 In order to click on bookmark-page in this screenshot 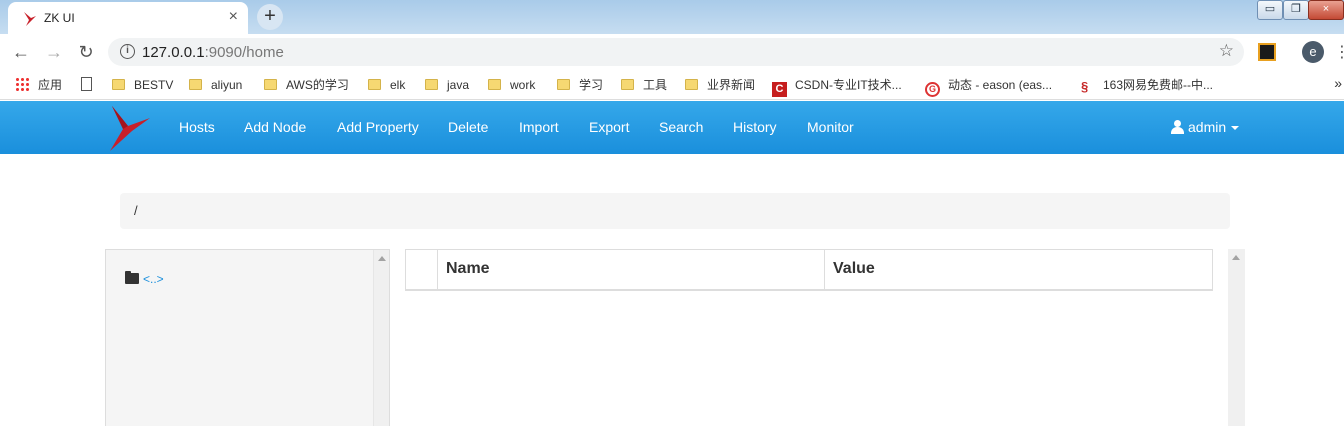, I will do `click(86, 85)`.